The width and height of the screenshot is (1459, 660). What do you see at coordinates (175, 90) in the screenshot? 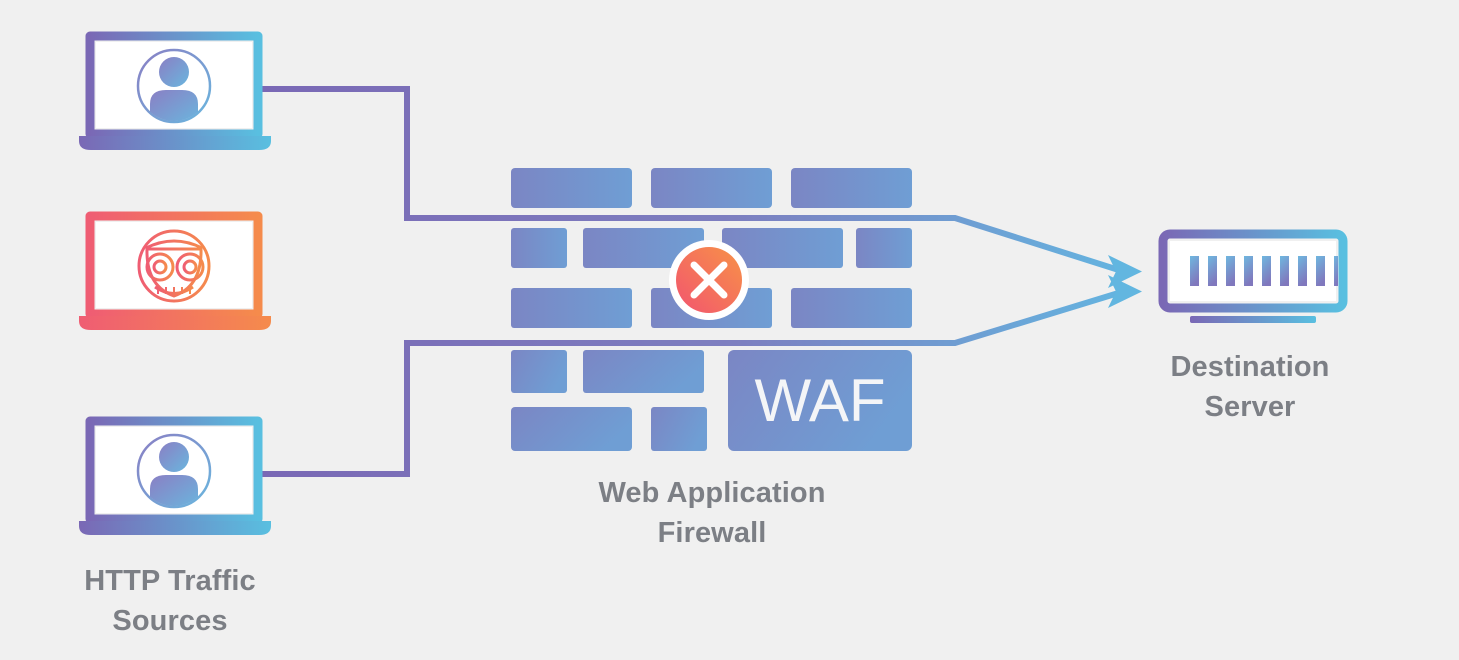
I see `laptop-user-icon-top` at bounding box center [175, 90].